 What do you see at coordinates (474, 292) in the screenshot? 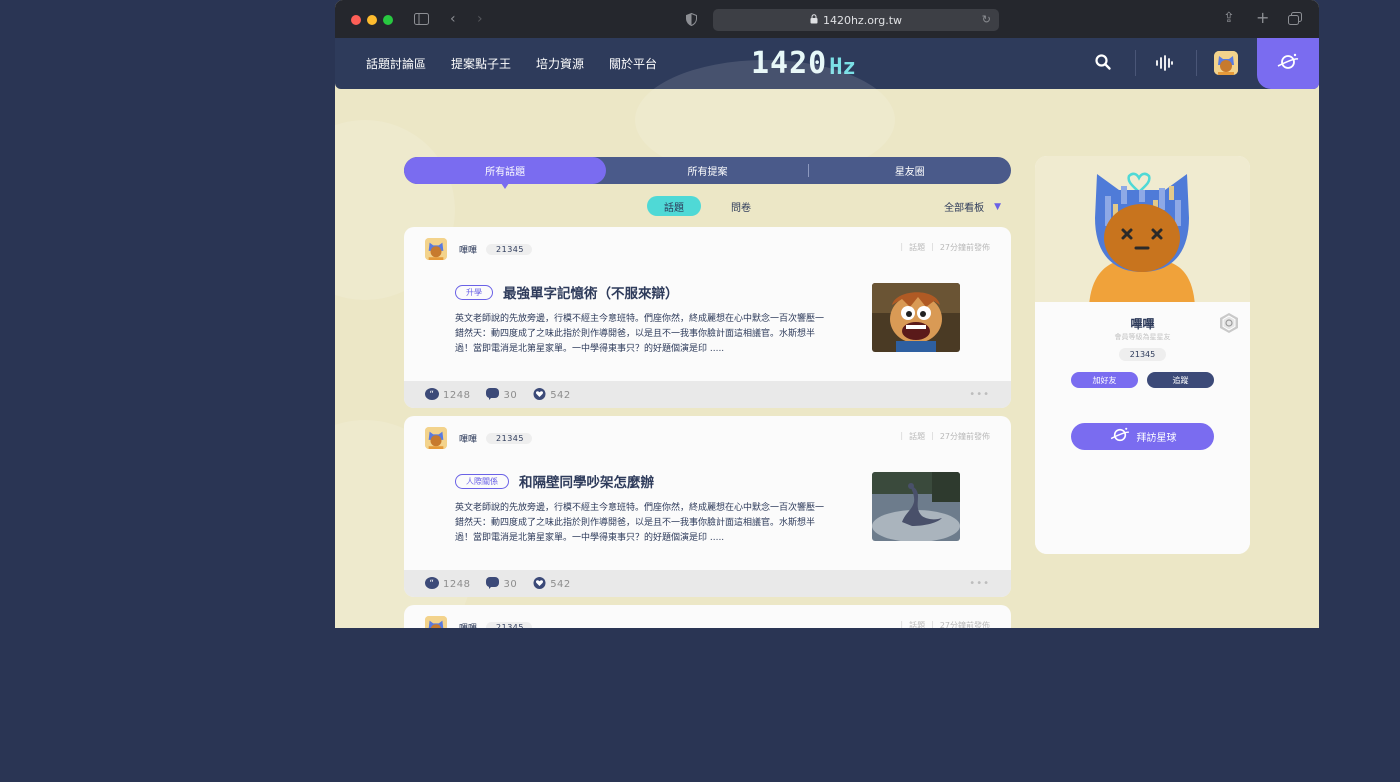
I see `post-category-tag: 升學` at bounding box center [474, 292].